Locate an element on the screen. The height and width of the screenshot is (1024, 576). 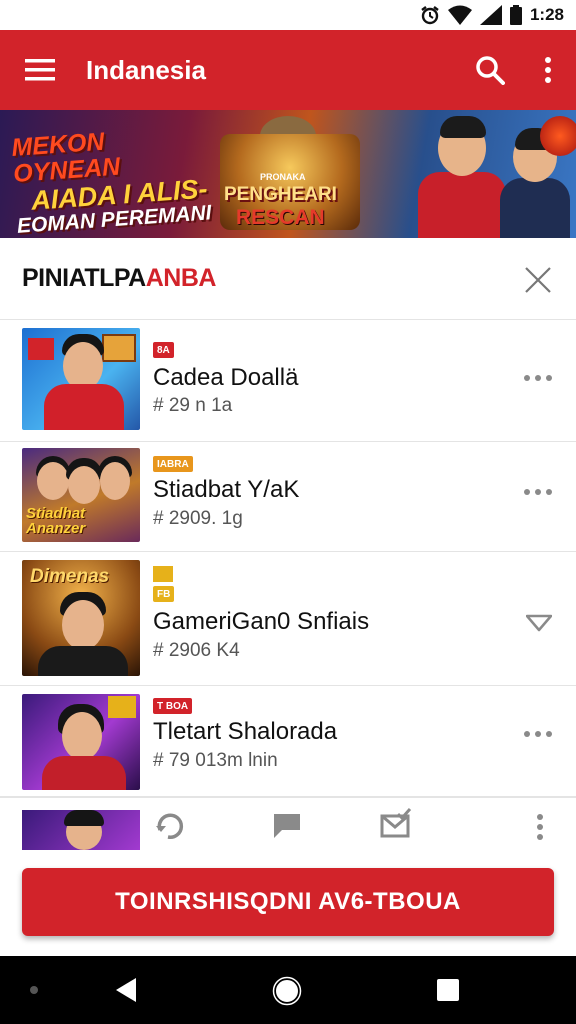
home-icon is located at coordinates (287, 991).